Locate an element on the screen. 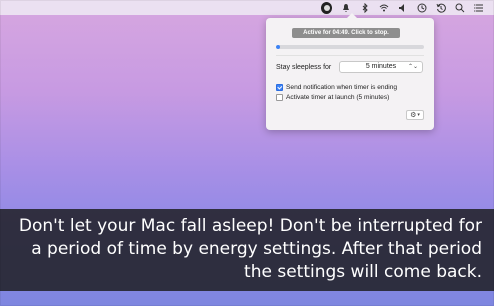 This screenshot has height=306, width=494. duration-select: 5 minutes ⌃⌄ is located at coordinates (381, 67).